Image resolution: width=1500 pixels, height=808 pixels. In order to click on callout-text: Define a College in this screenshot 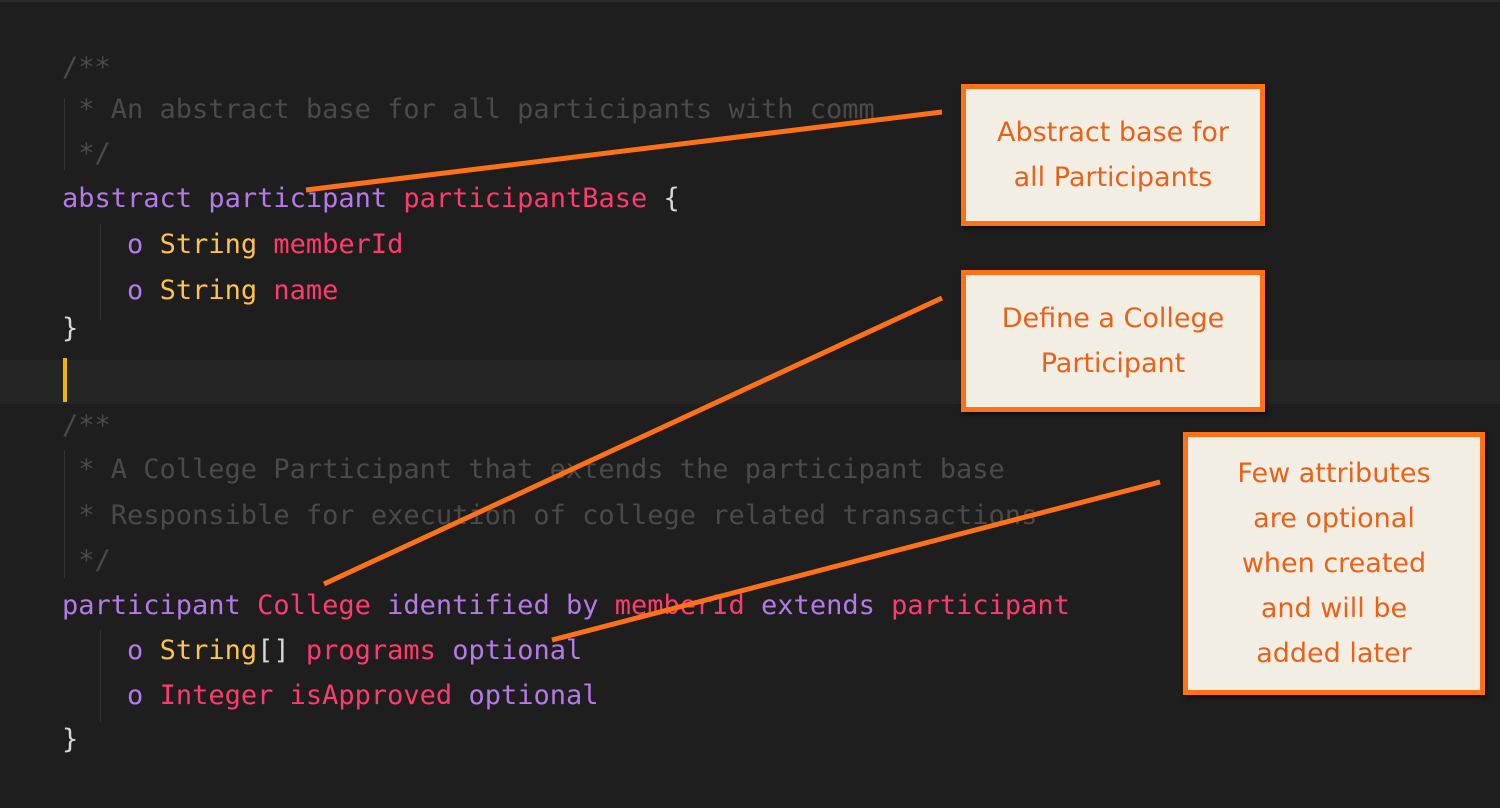, I will do `click(1113, 318)`.